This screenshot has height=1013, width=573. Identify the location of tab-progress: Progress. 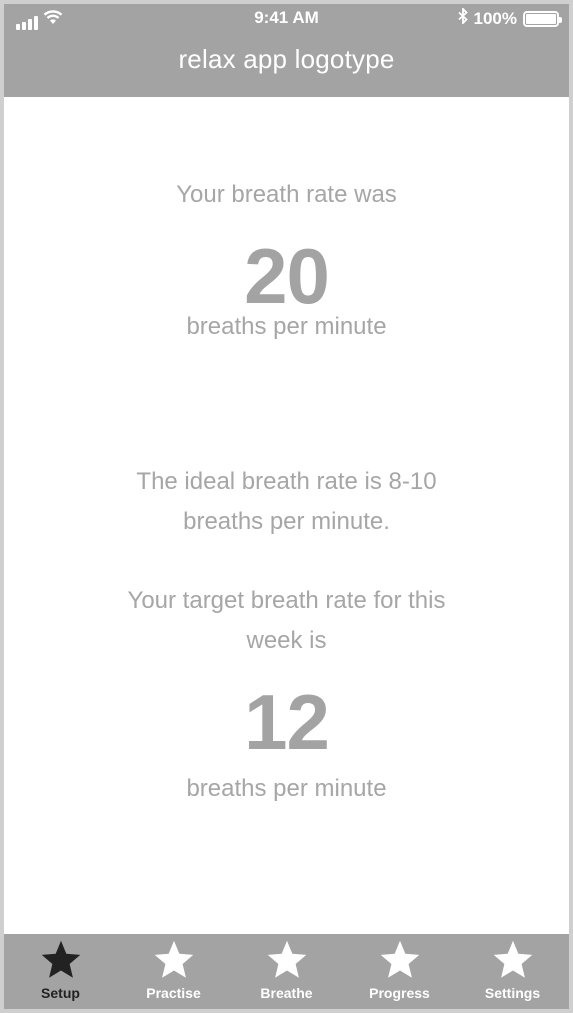
(399, 971).